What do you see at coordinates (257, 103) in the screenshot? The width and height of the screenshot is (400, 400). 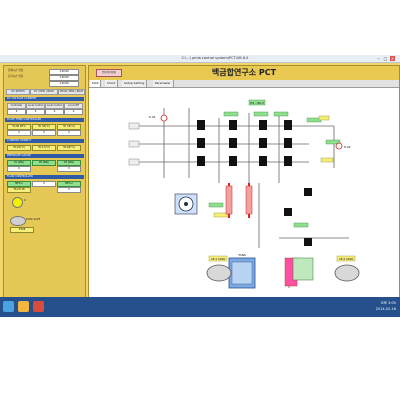 I see `top-tag-label: H2 - 80.2` at bounding box center [257, 103].